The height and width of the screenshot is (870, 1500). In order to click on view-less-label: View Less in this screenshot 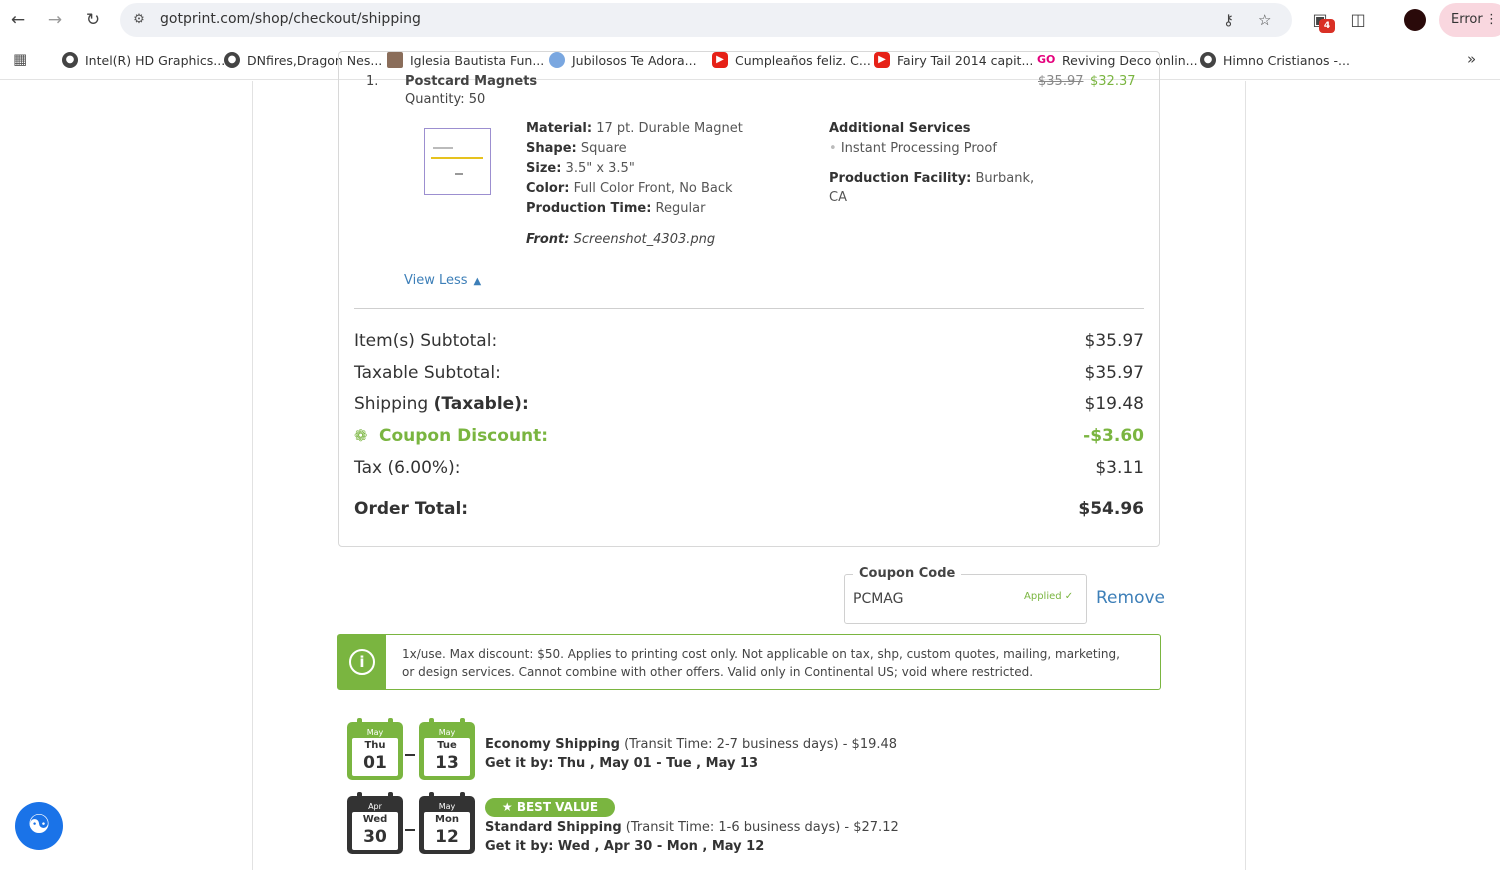, I will do `click(436, 280)`.